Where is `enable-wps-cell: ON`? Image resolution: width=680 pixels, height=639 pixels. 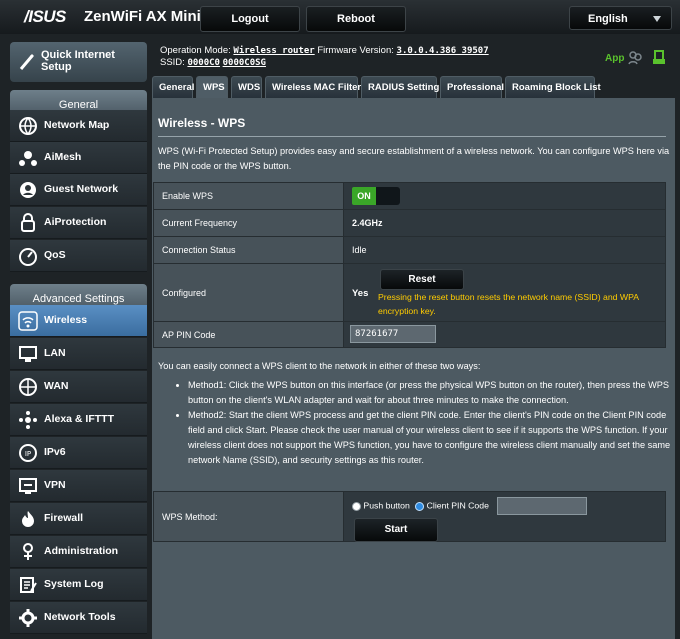
enable-wps-cell: ON is located at coordinates (504, 196).